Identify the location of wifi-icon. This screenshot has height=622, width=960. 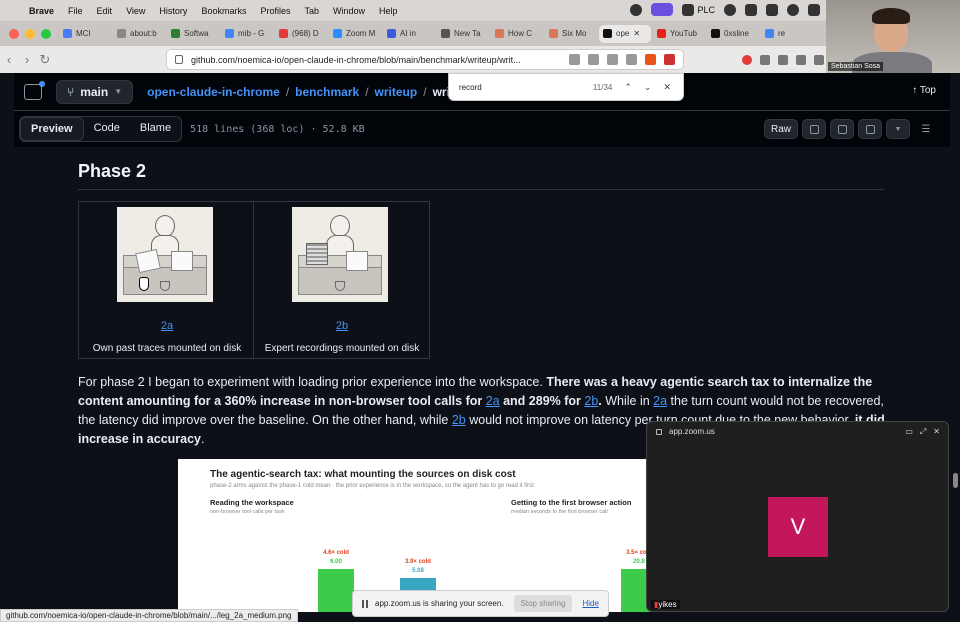
(793, 9).